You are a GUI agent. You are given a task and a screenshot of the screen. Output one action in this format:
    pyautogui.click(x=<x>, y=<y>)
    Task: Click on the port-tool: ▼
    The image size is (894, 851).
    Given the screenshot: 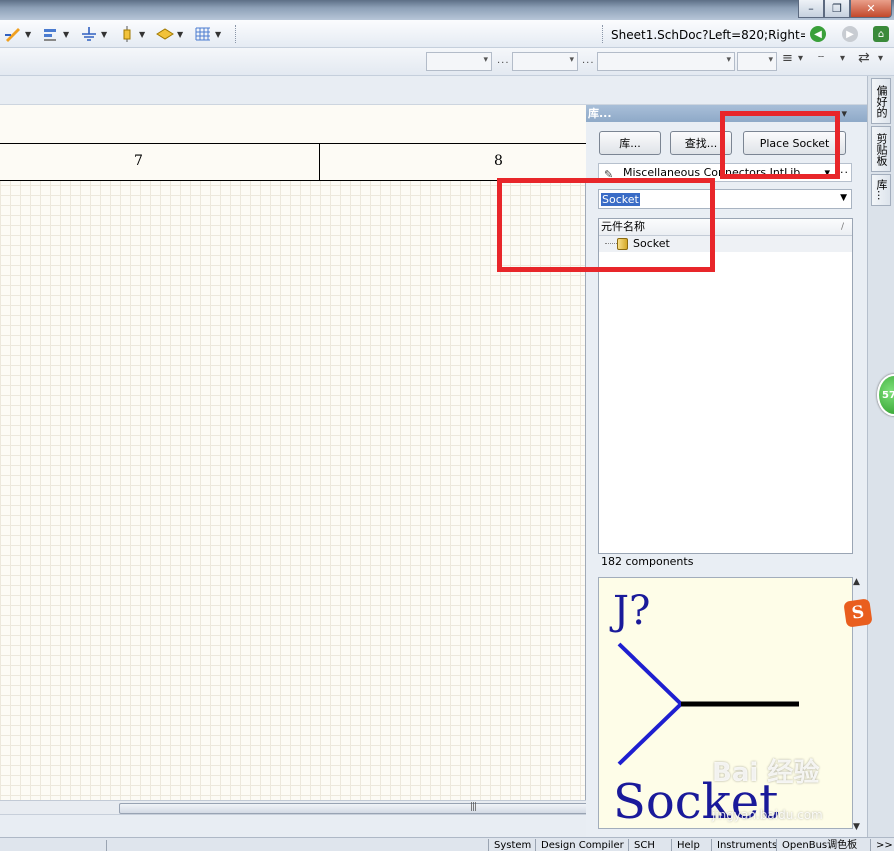 What is the action you would take?
    pyautogui.click(x=169, y=34)
    